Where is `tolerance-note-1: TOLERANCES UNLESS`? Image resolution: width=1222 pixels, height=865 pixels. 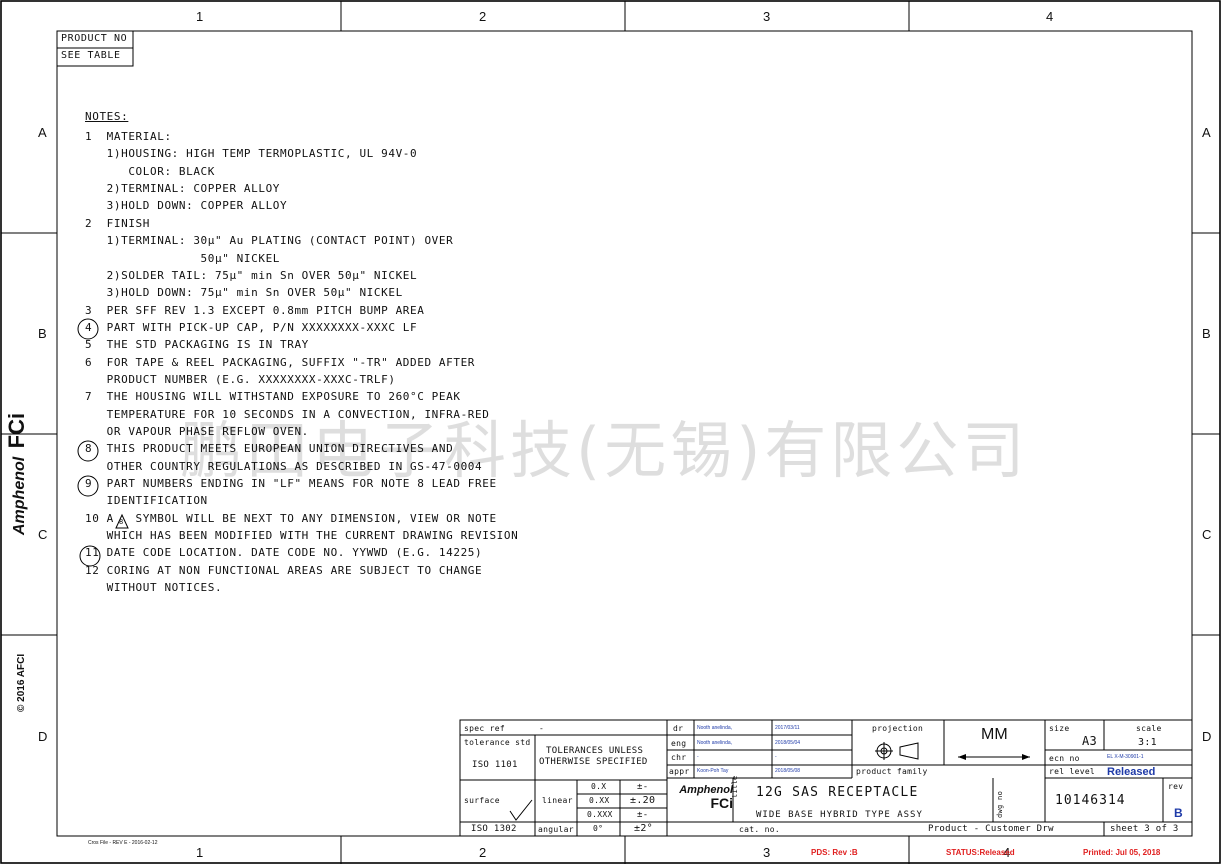
tolerance-note-1: TOLERANCES UNLESS is located at coordinates (595, 751).